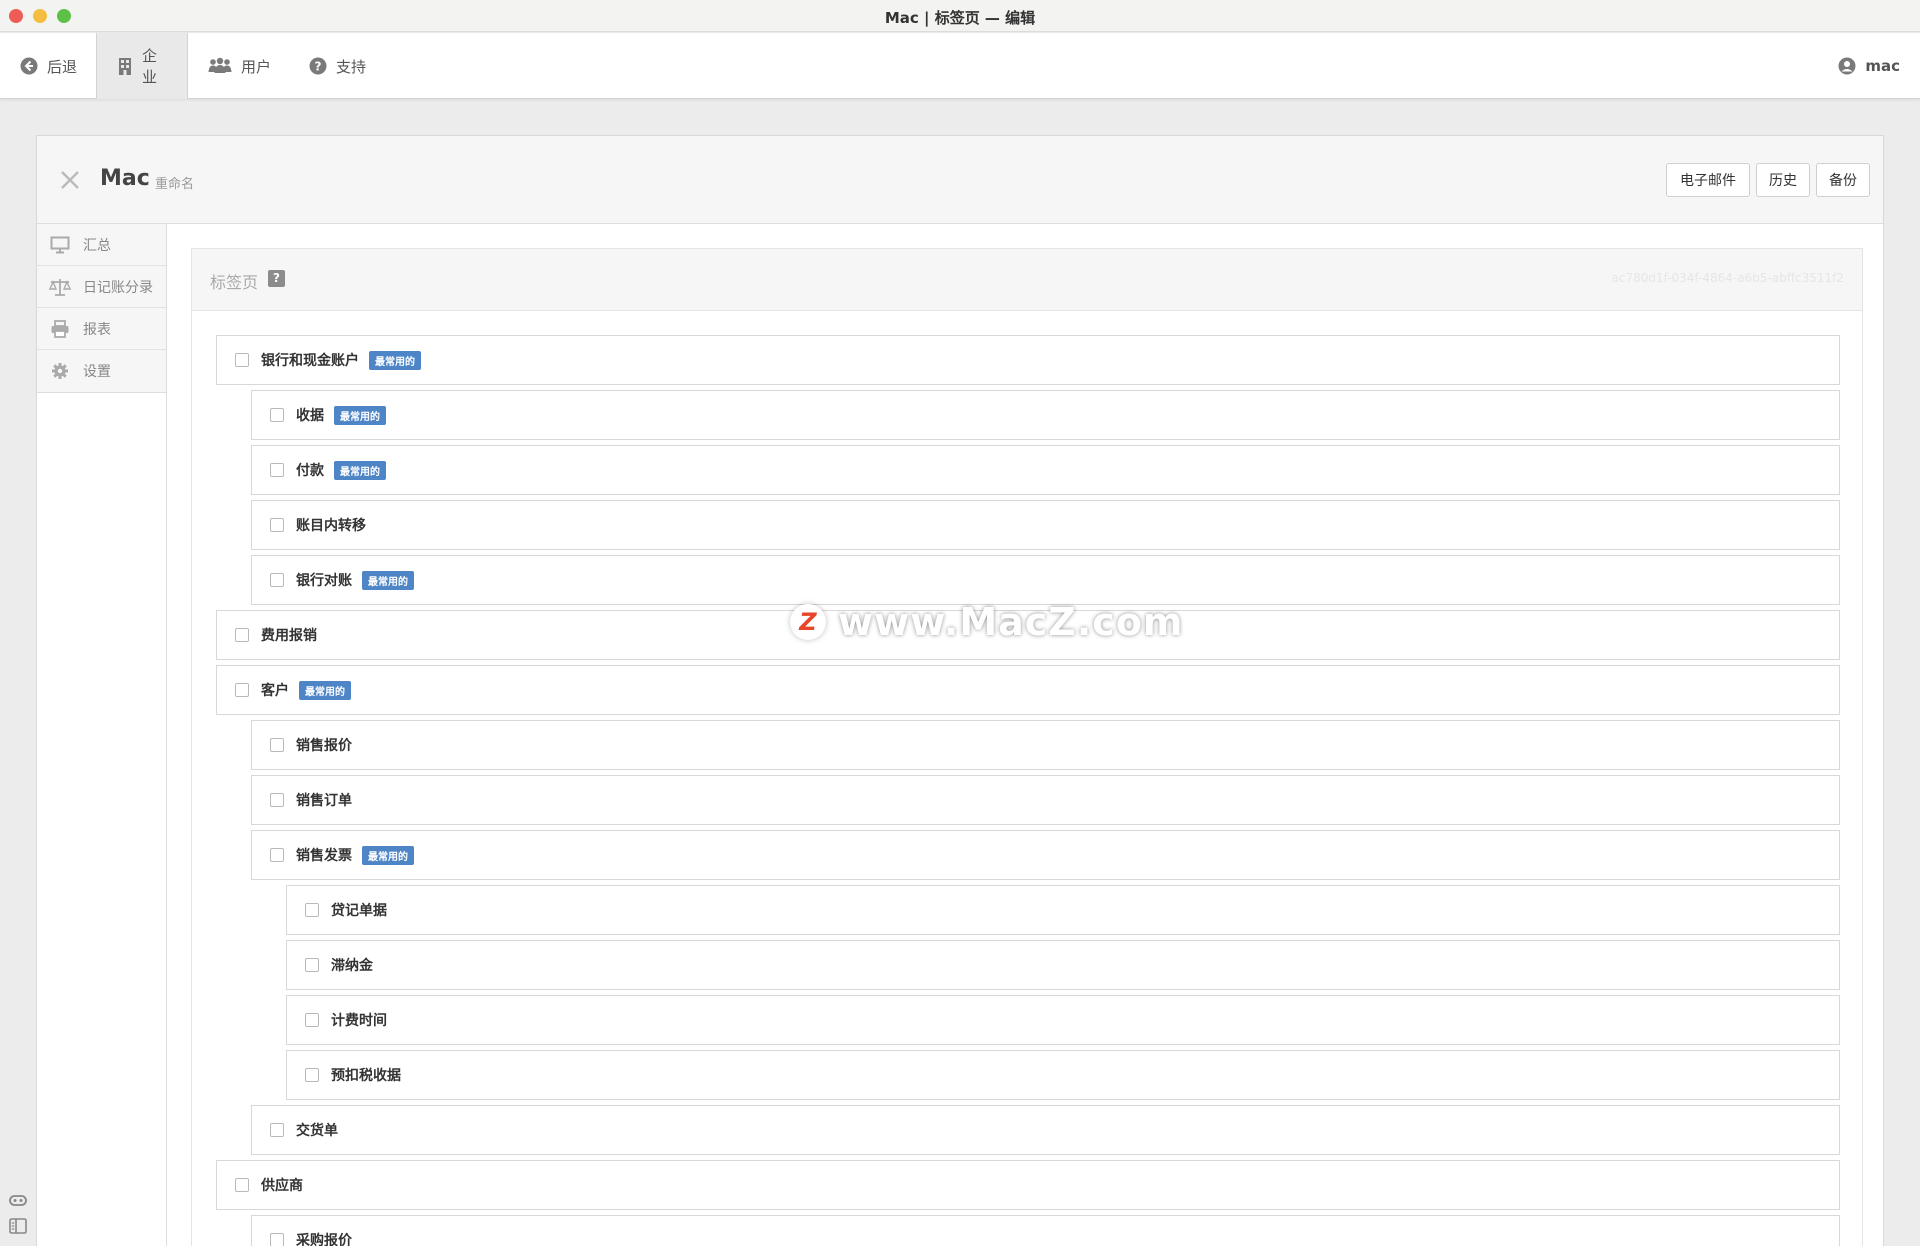 This screenshot has width=1920, height=1246. What do you see at coordinates (324, 746) in the screenshot?
I see `row-label: 销售报价` at bounding box center [324, 746].